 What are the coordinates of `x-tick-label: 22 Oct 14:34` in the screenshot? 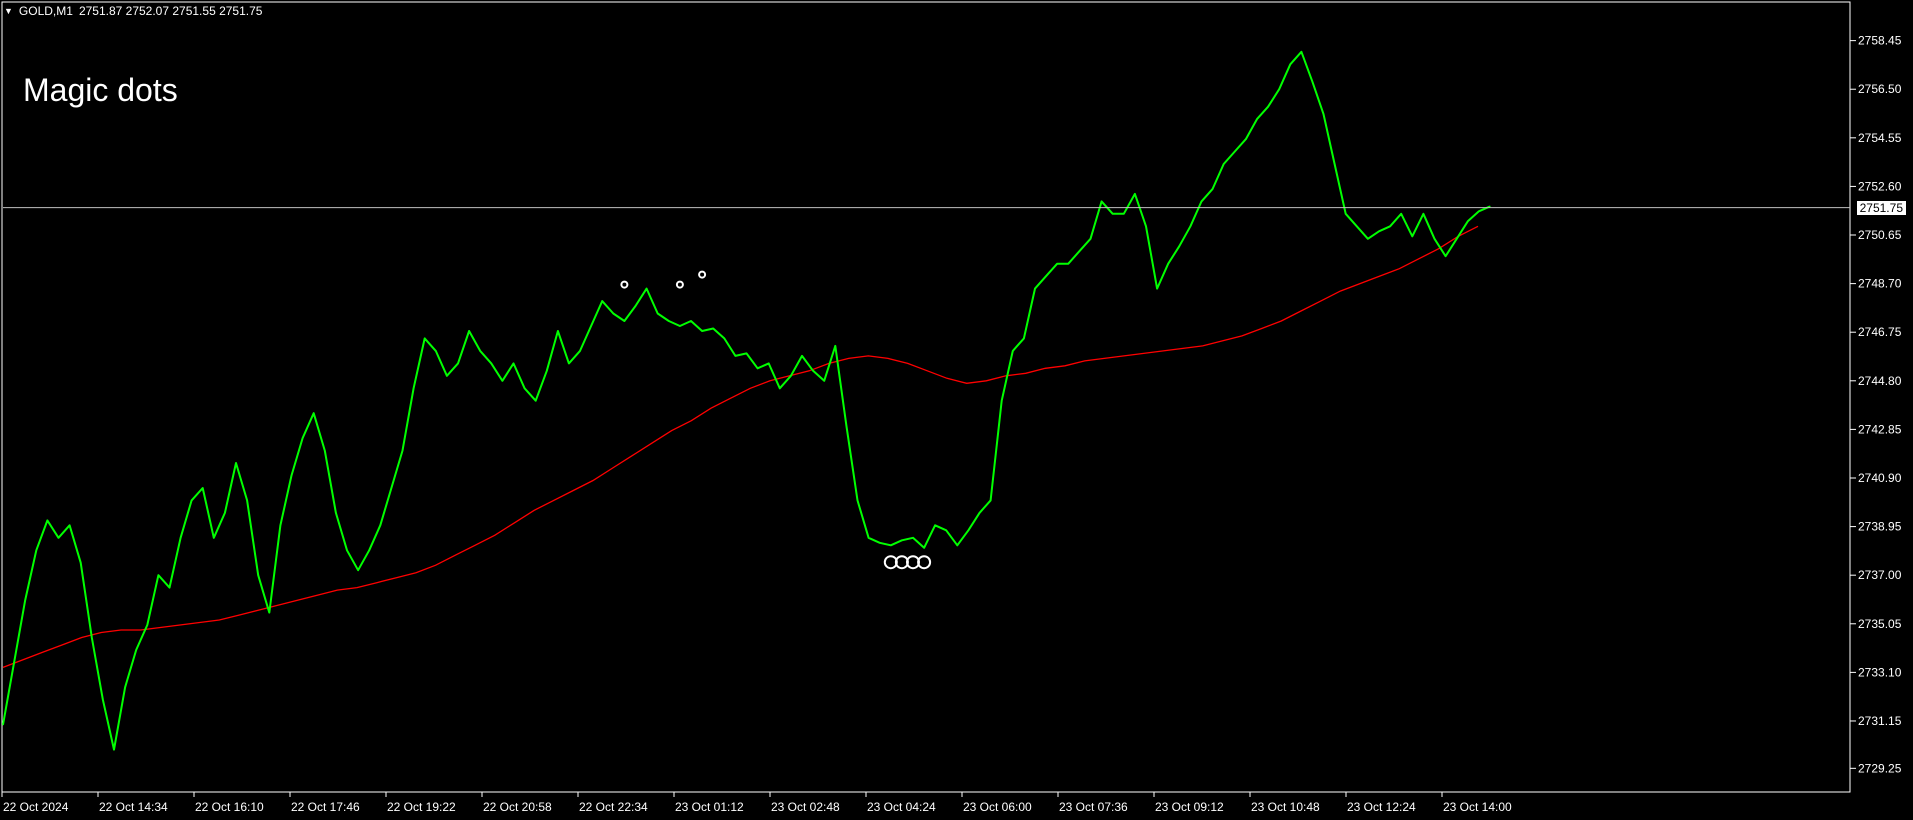 It's located at (133, 807).